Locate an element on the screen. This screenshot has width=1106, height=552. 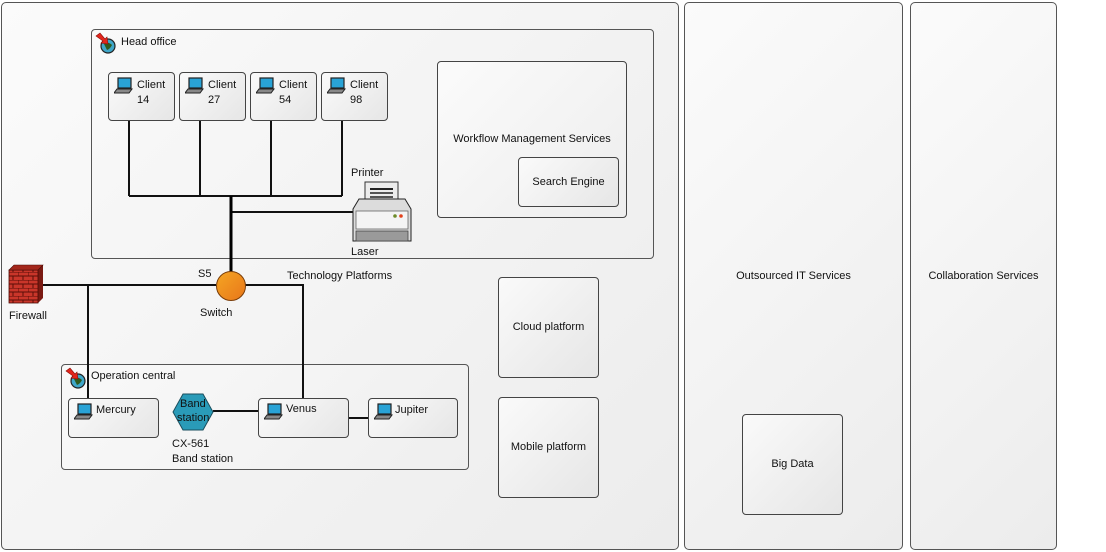
switch-icon is located at coordinates (231, 286).